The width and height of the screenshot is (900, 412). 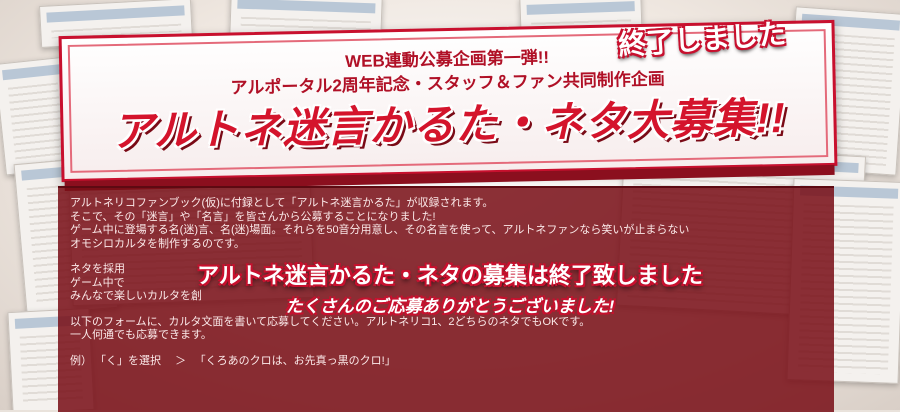 What do you see at coordinates (253, 216) in the screenshot?
I see `info-line: そこで、その「迷言」や「名言」を皆さんから公募することになりました!` at bounding box center [253, 216].